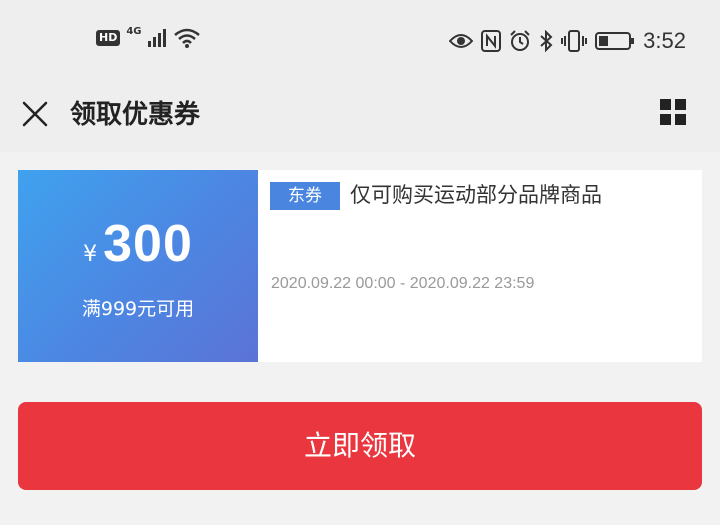 Image resolution: width=720 pixels, height=525 pixels. What do you see at coordinates (134, 31) in the screenshot?
I see `network-type: 4G` at bounding box center [134, 31].